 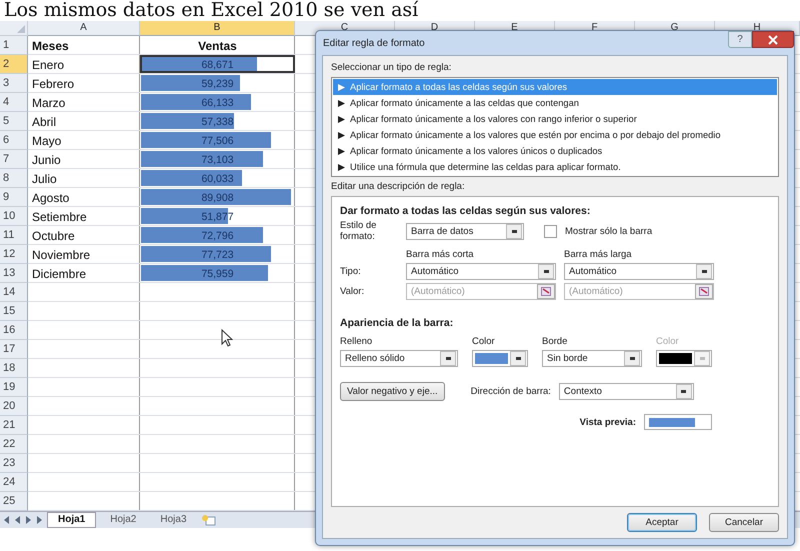 What do you see at coordinates (14, 121) in the screenshot?
I see `row-number: 5` at bounding box center [14, 121].